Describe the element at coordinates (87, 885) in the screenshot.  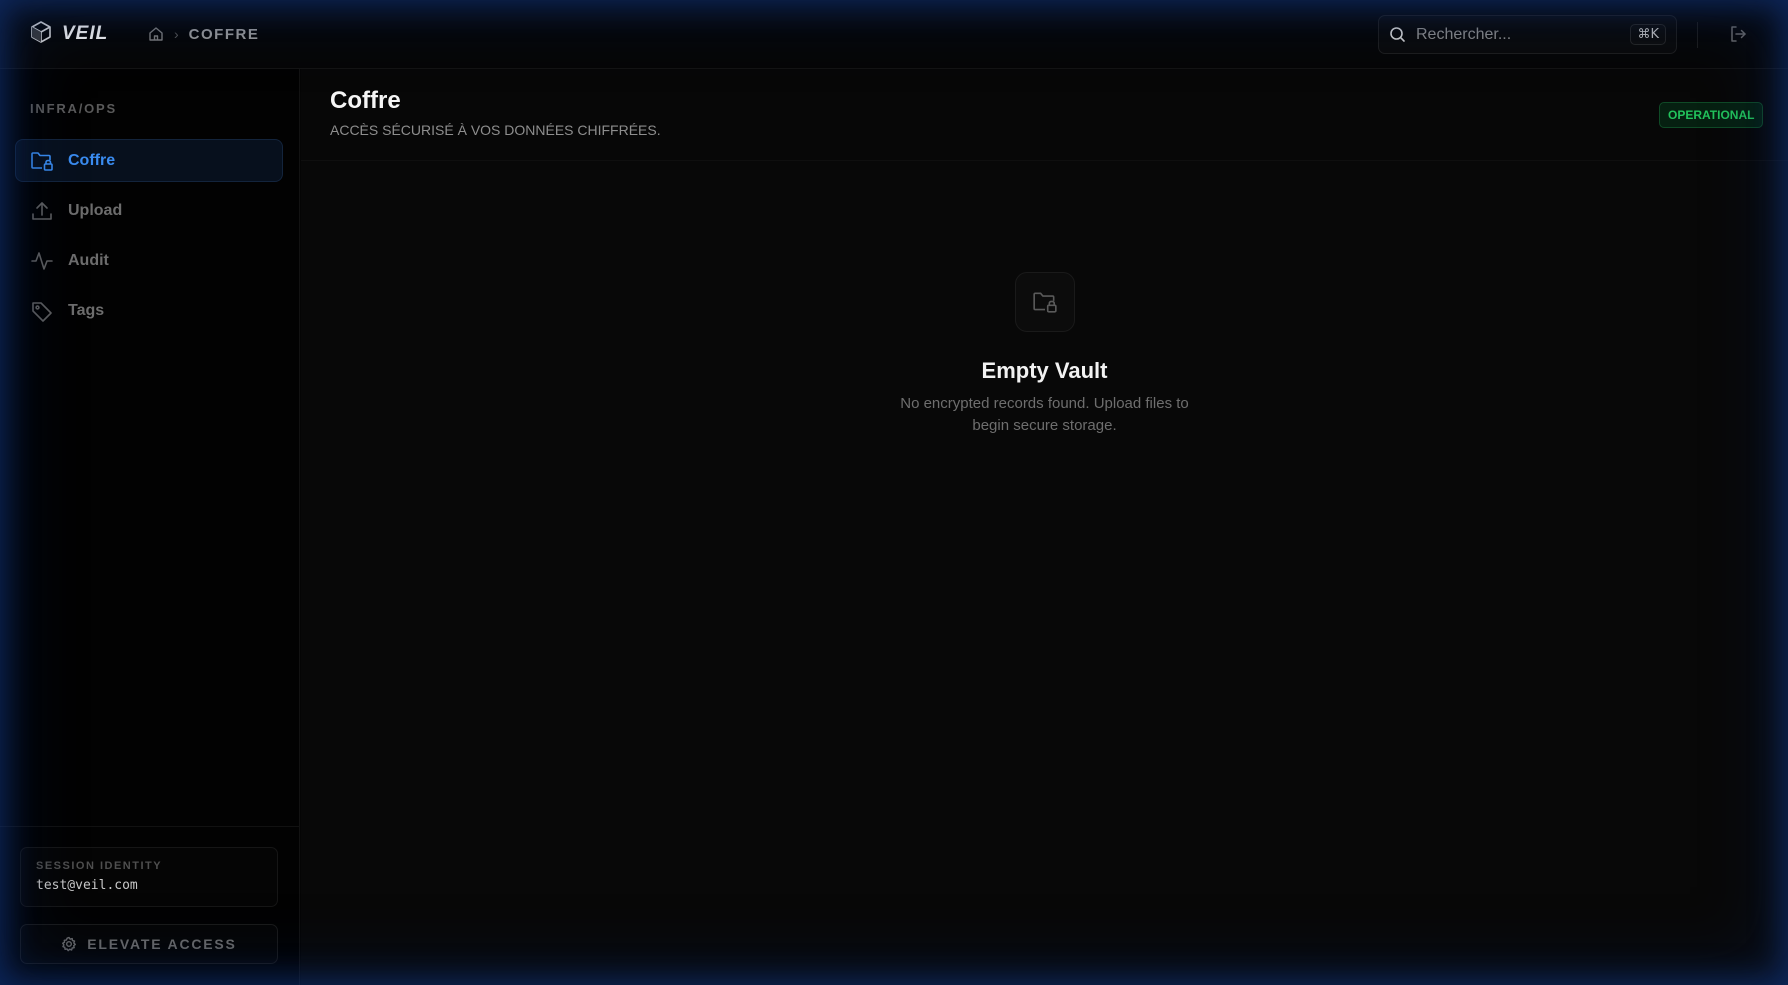
I see `session-identity-email: test@veil.com` at that location.